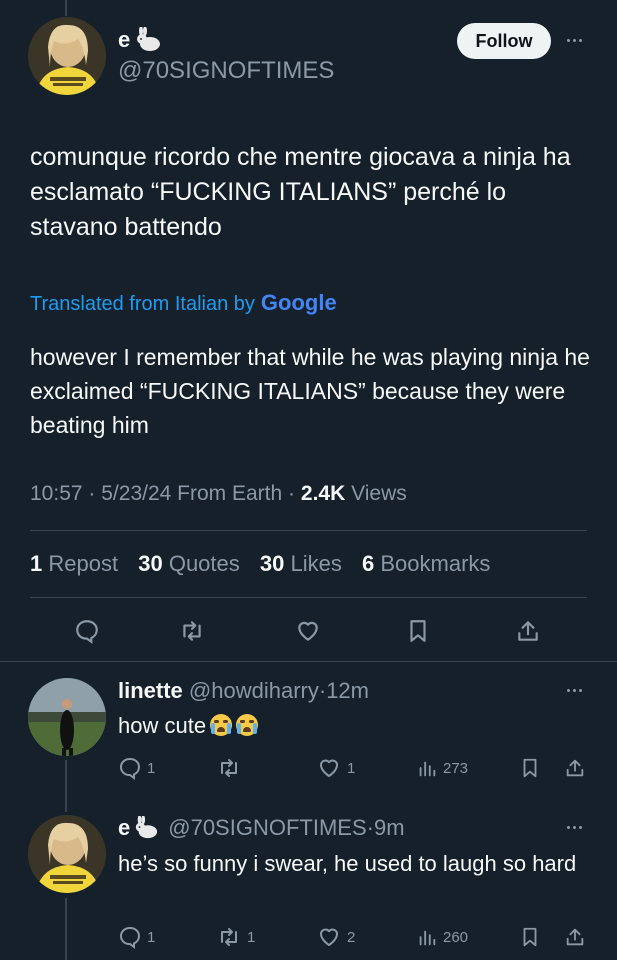 The width and height of the screenshot is (617, 960). Describe the element at coordinates (442, 768) in the screenshot. I see `reply-views: 273` at that location.